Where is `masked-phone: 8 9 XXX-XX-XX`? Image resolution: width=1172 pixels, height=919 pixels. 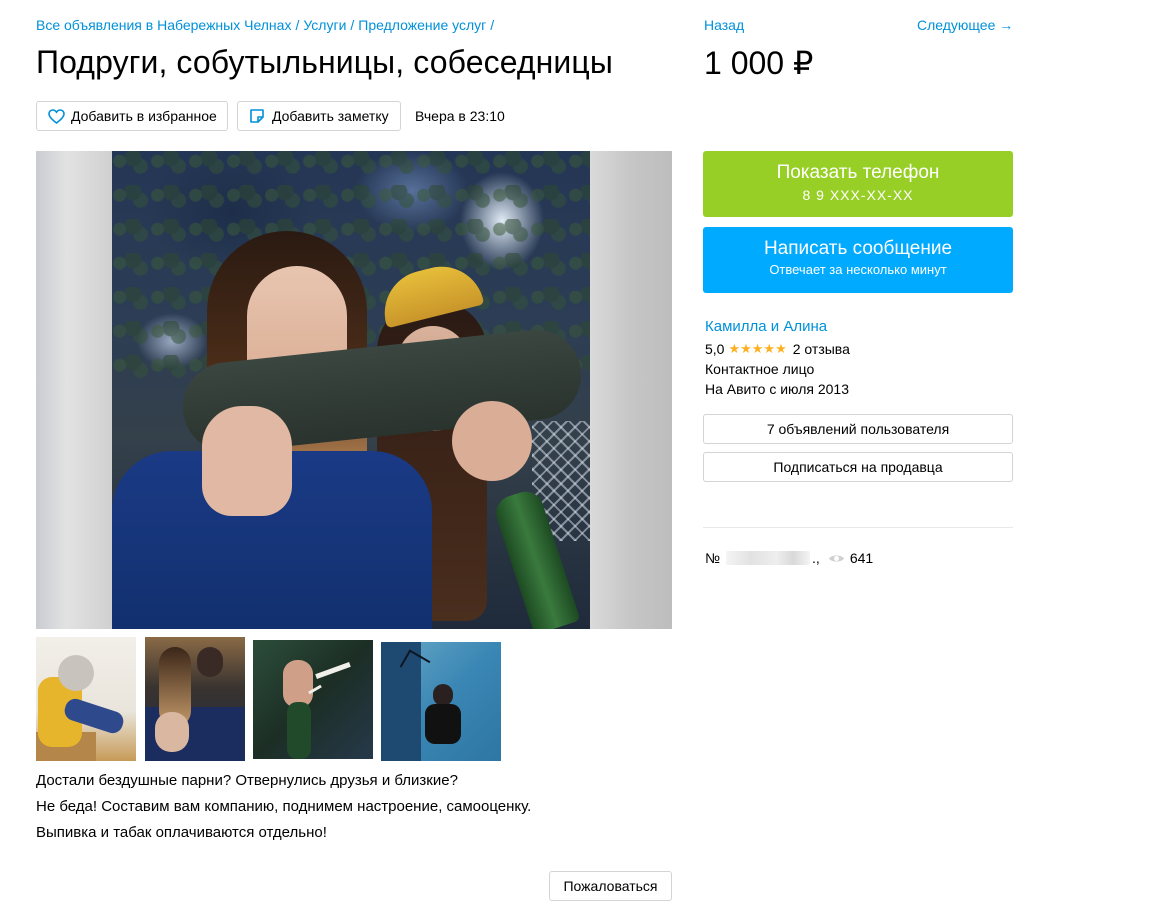 masked-phone: 8 9 XXX-XX-XX is located at coordinates (858, 195).